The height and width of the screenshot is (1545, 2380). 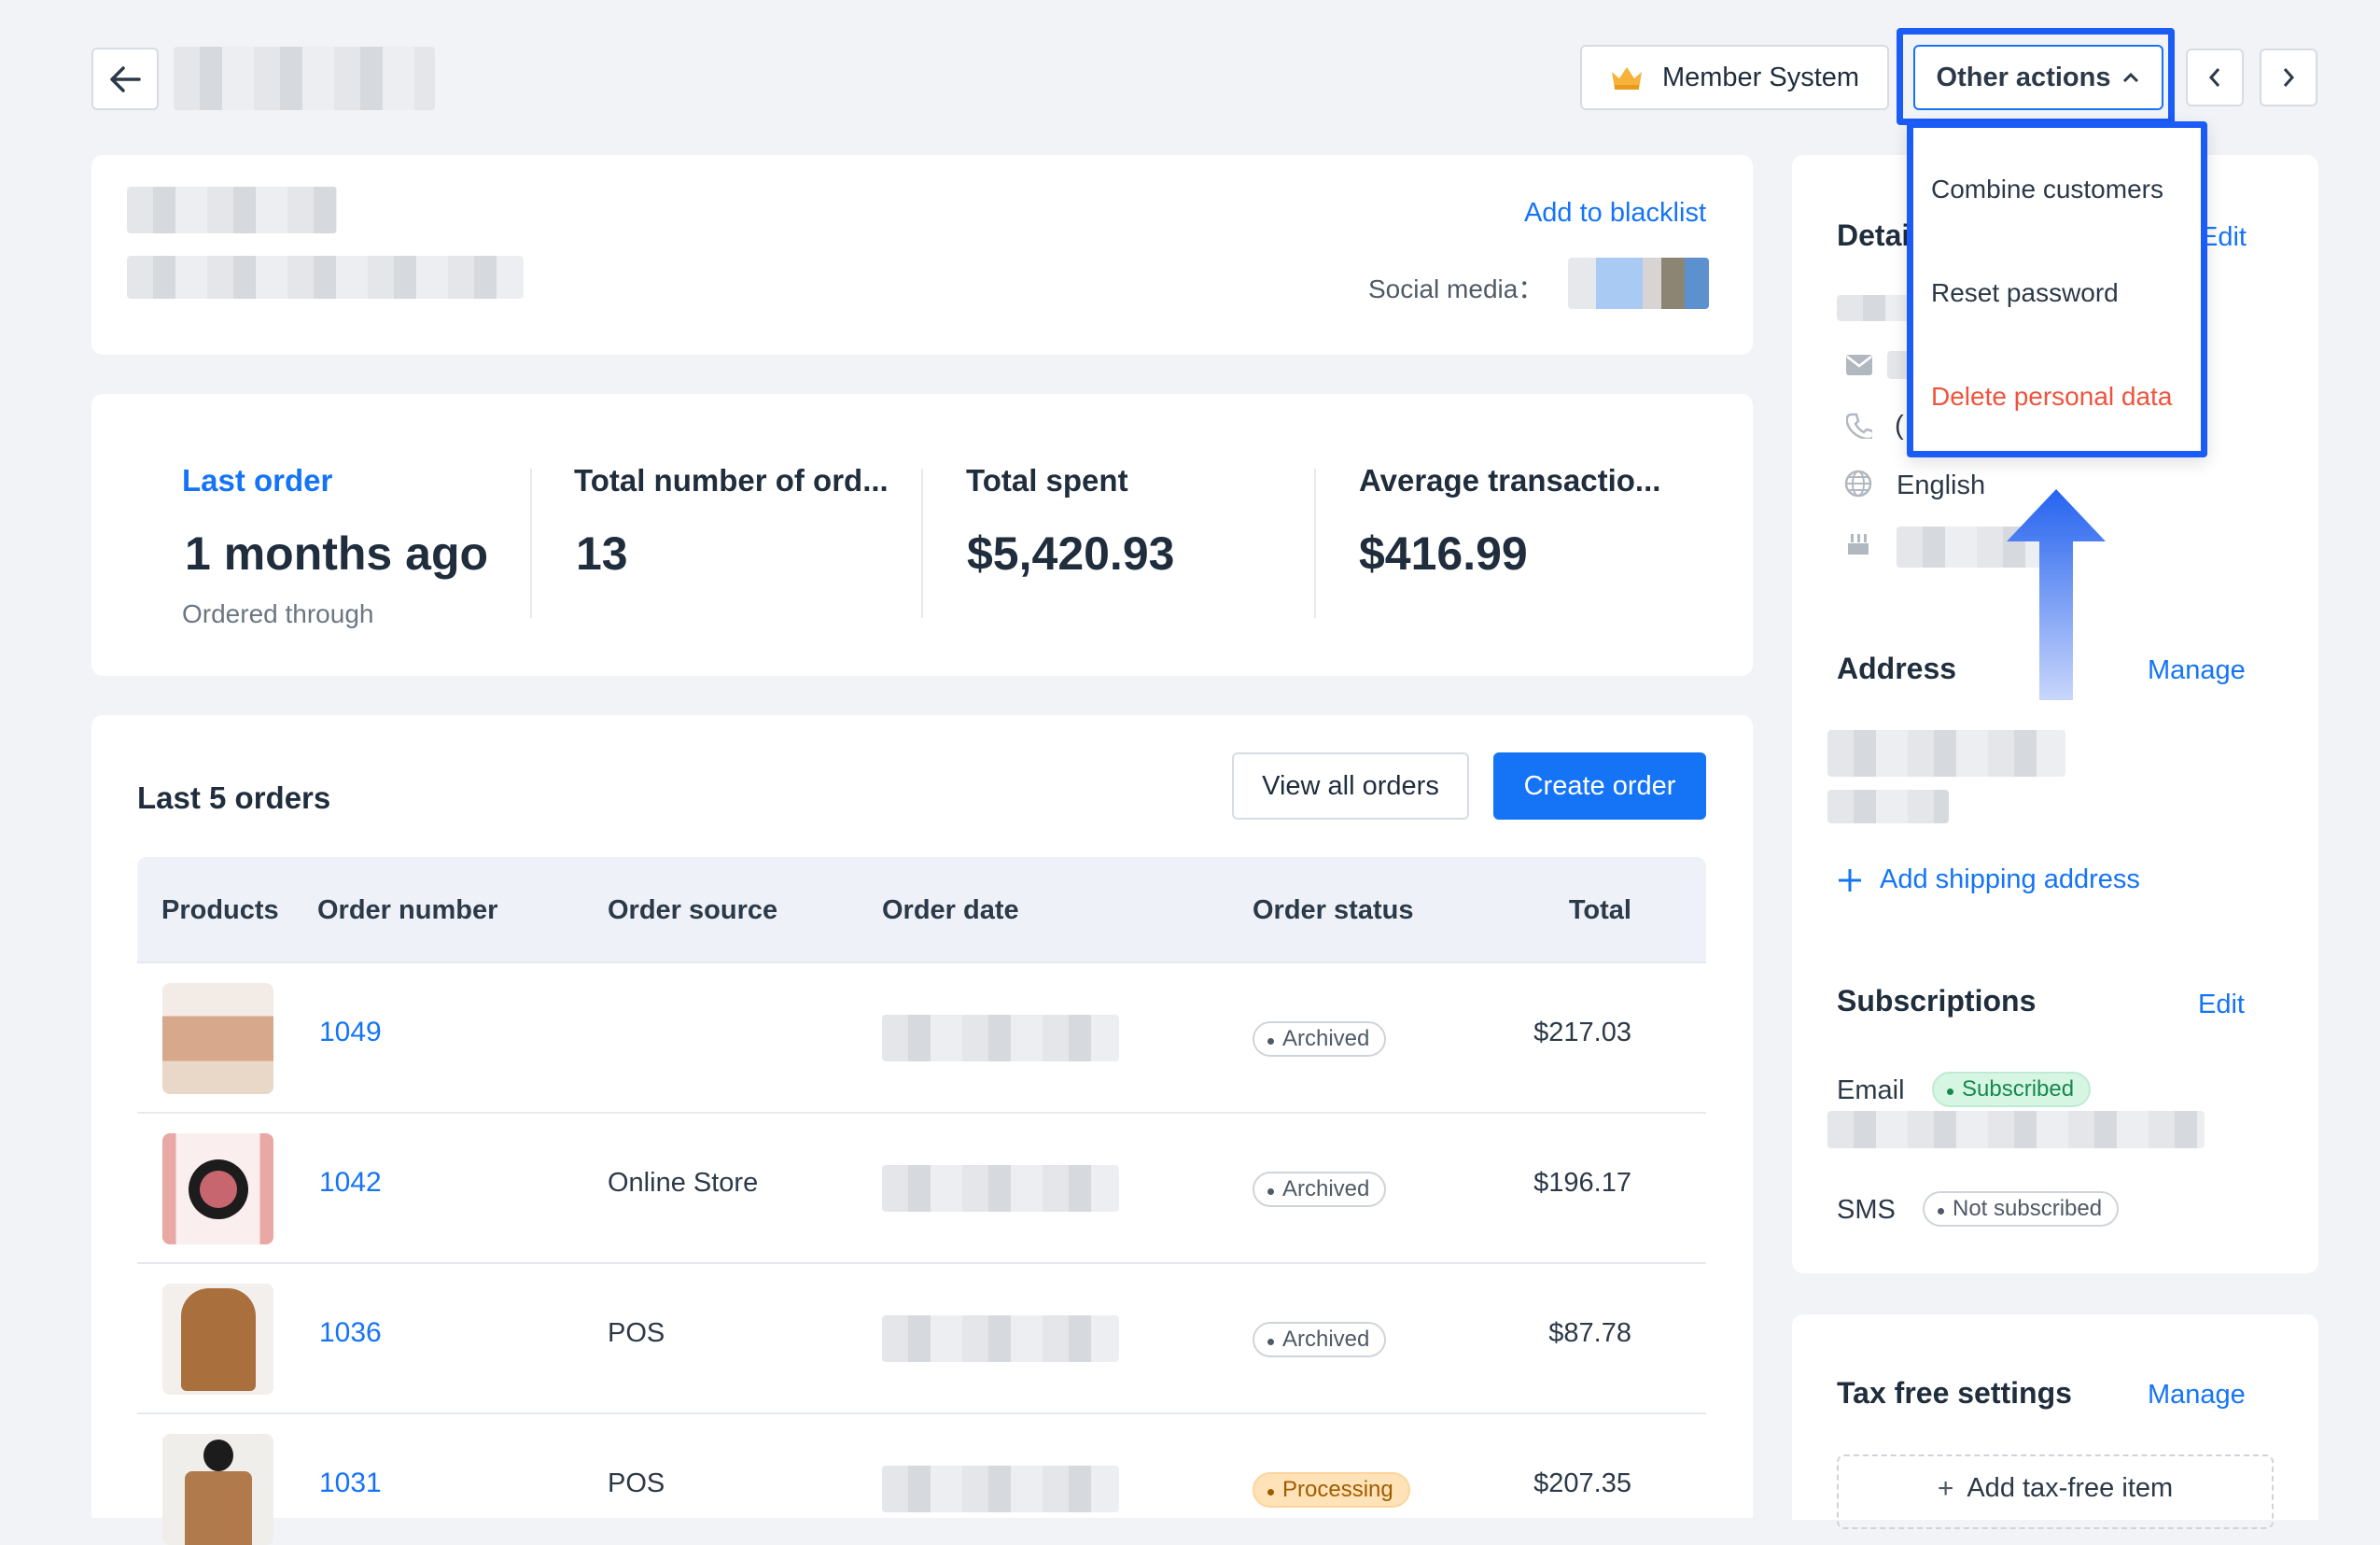 I want to click on table-row: 1036 POS Archived $87.78, so click(x=921, y=1338).